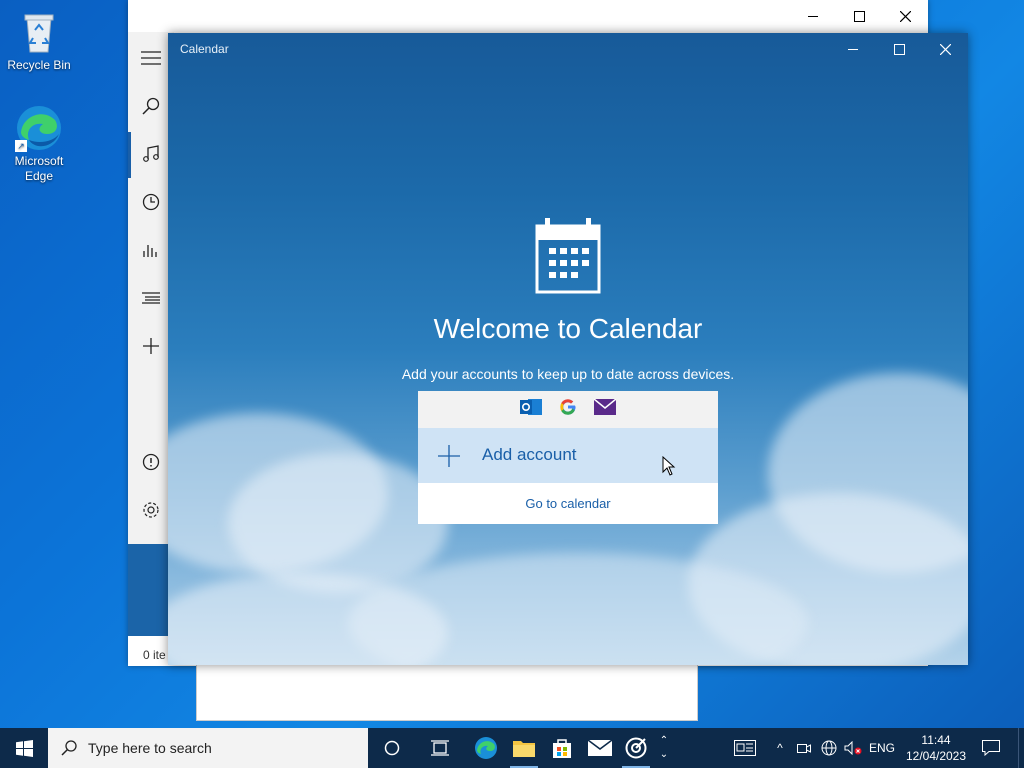 The image size is (1024, 768). Describe the element at coordinates (664, 748) in the screenshot. I see `taskbar-overflow-scroll: ⌃ ⌄` at that location.